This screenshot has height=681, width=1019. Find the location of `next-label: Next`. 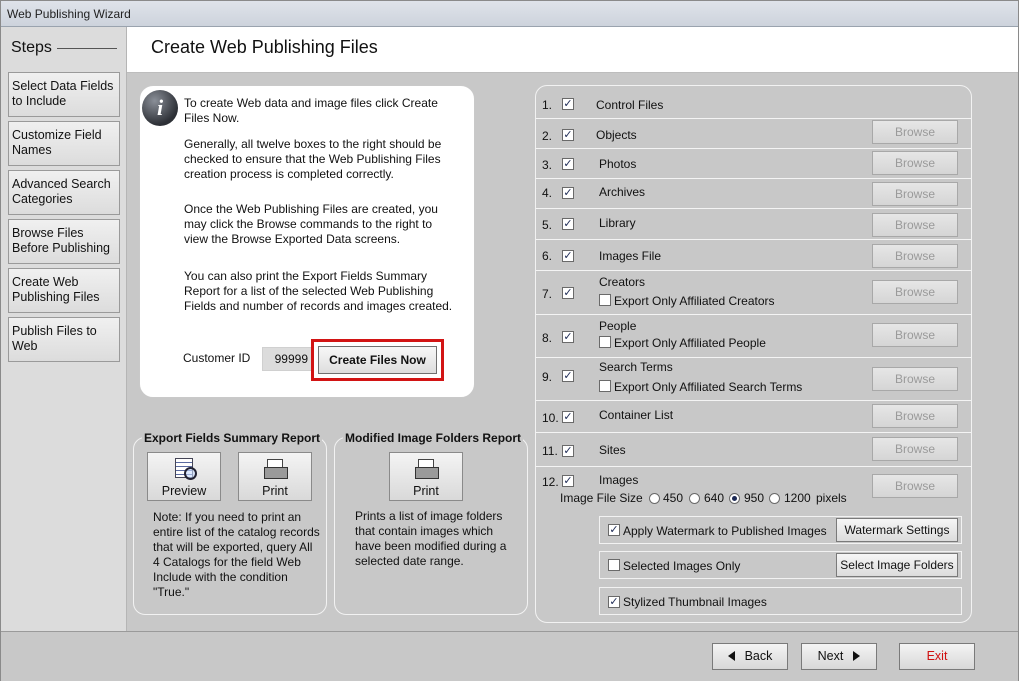

next-label: Next is located at coordinates (830, 656).